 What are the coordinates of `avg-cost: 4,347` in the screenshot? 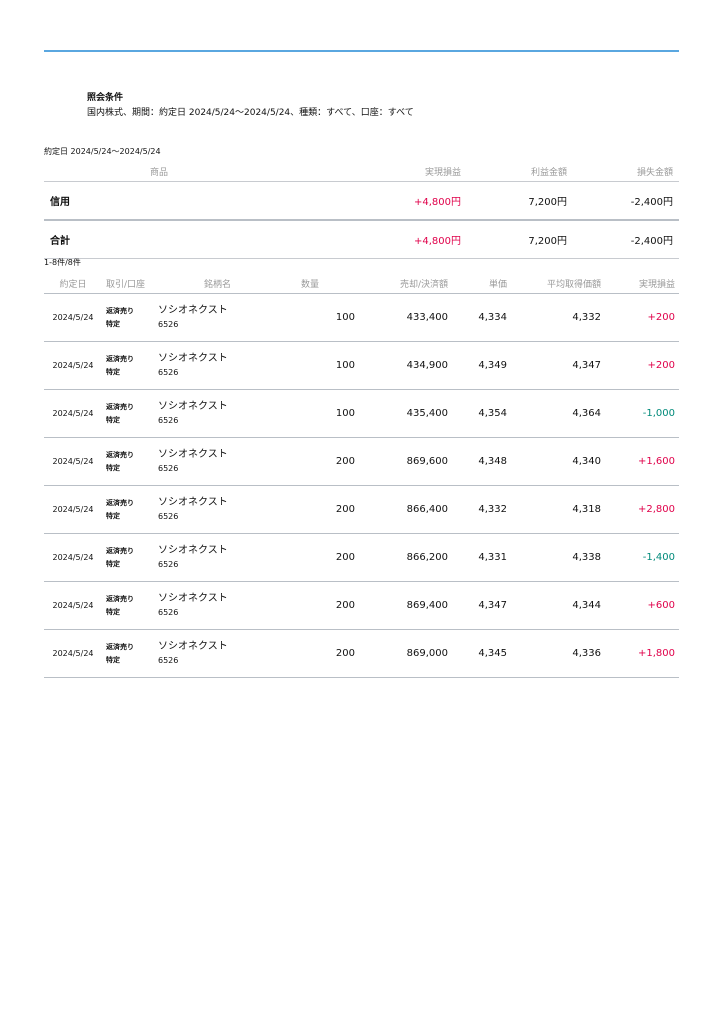 It's located at (566, 365).